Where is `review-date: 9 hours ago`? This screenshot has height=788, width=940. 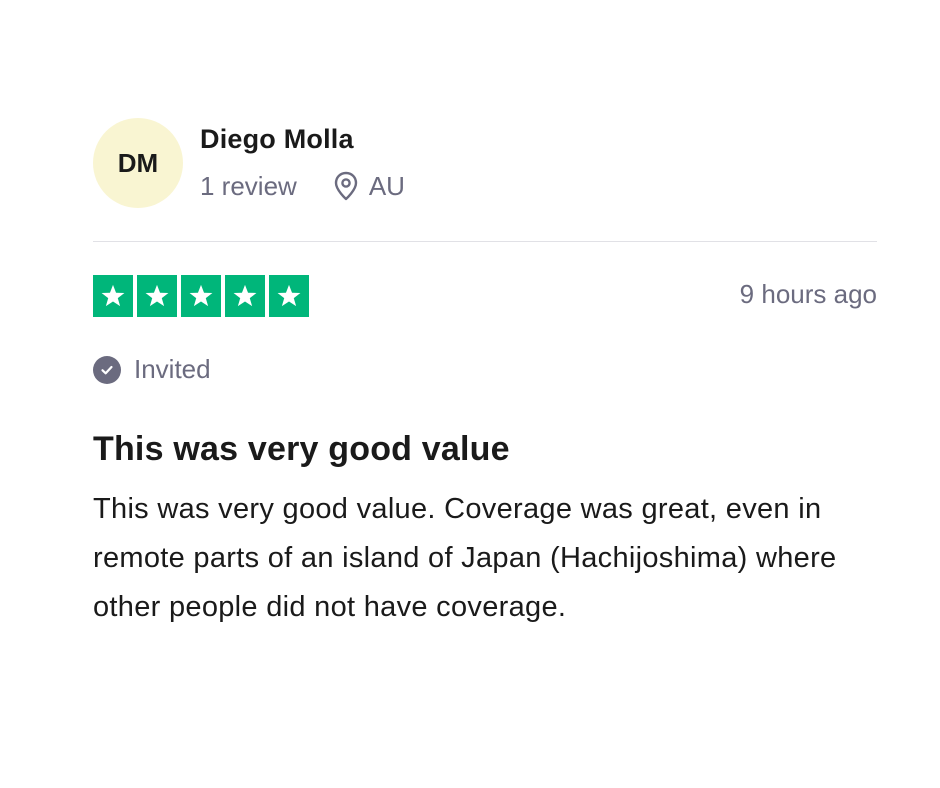
review-date: 9 hours ago is located at coordinates (808, 294).